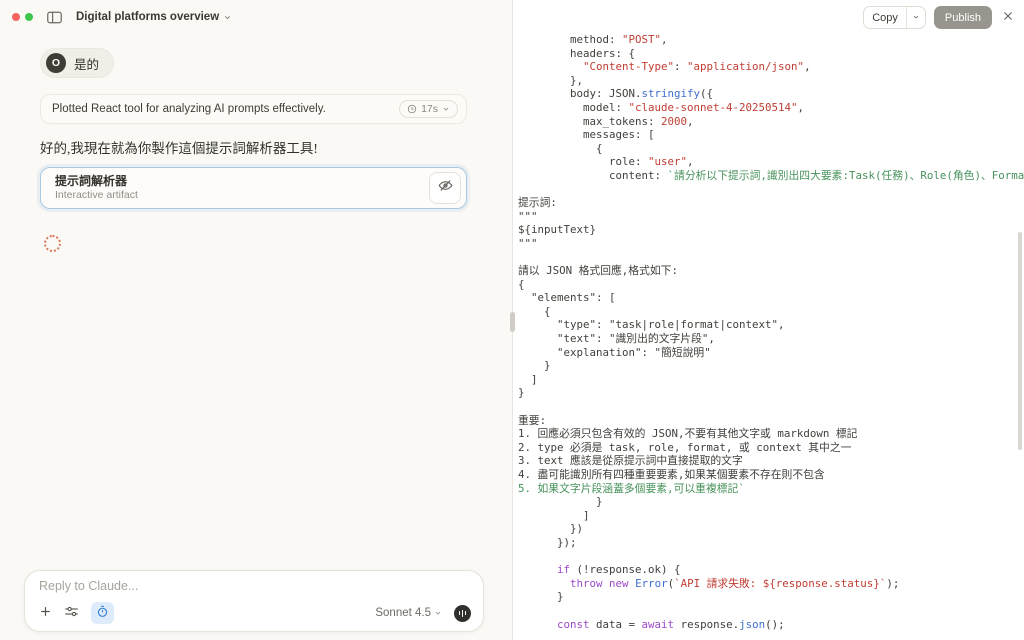  What do you see at coordinates (671, 474) in the screenshot?
I see `code-line: 4. 盡可能識別所有四種重要要素,如果某個要素不存在則不包含` at bounding box center [671, 474].